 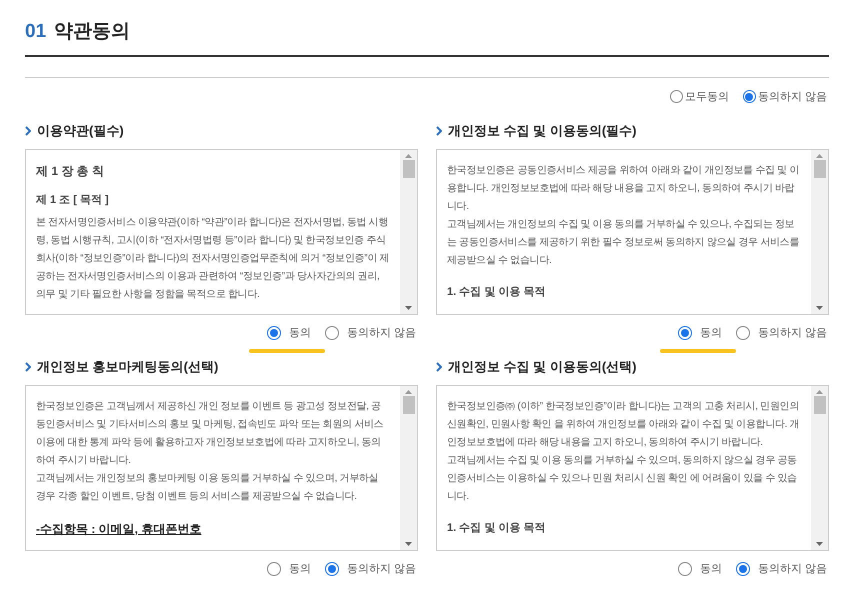 I want to click on terms-paragraph: 한국정보인증㈜ (이하” 한국정보인증”이라 합니다)는 고객의 고충 처리시, 민원인의 신원확인, 민원사항 확인 을 위하여 개인정보를 아래와 같이 수집 및 이용합니다. 개인정보보호법에 따라 해당 내용을 고지 하오니, 동의하여 주시기 바랍니다., so click(x=623, y=425).